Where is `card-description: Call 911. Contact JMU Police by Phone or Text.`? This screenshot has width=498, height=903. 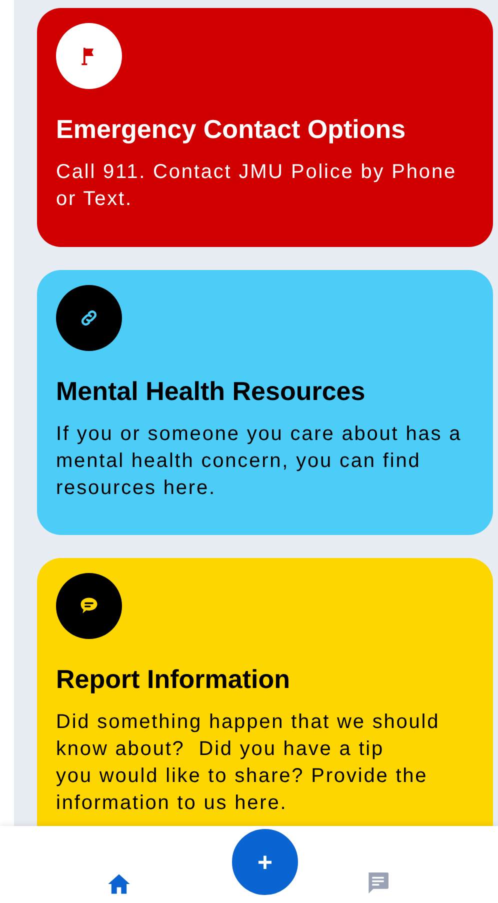 card-description: Call 911. Contact JMU Police by Phone or Text. is located at coordinates (257, 186).